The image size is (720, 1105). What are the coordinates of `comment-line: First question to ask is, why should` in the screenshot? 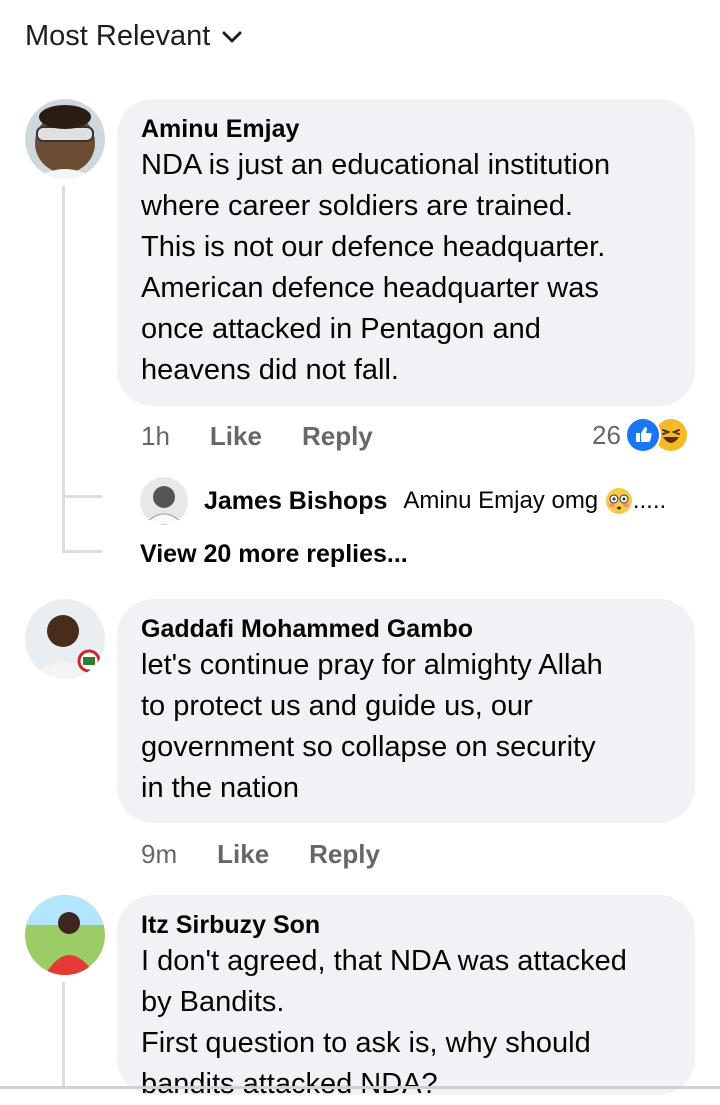 It's located at (366, 1043).